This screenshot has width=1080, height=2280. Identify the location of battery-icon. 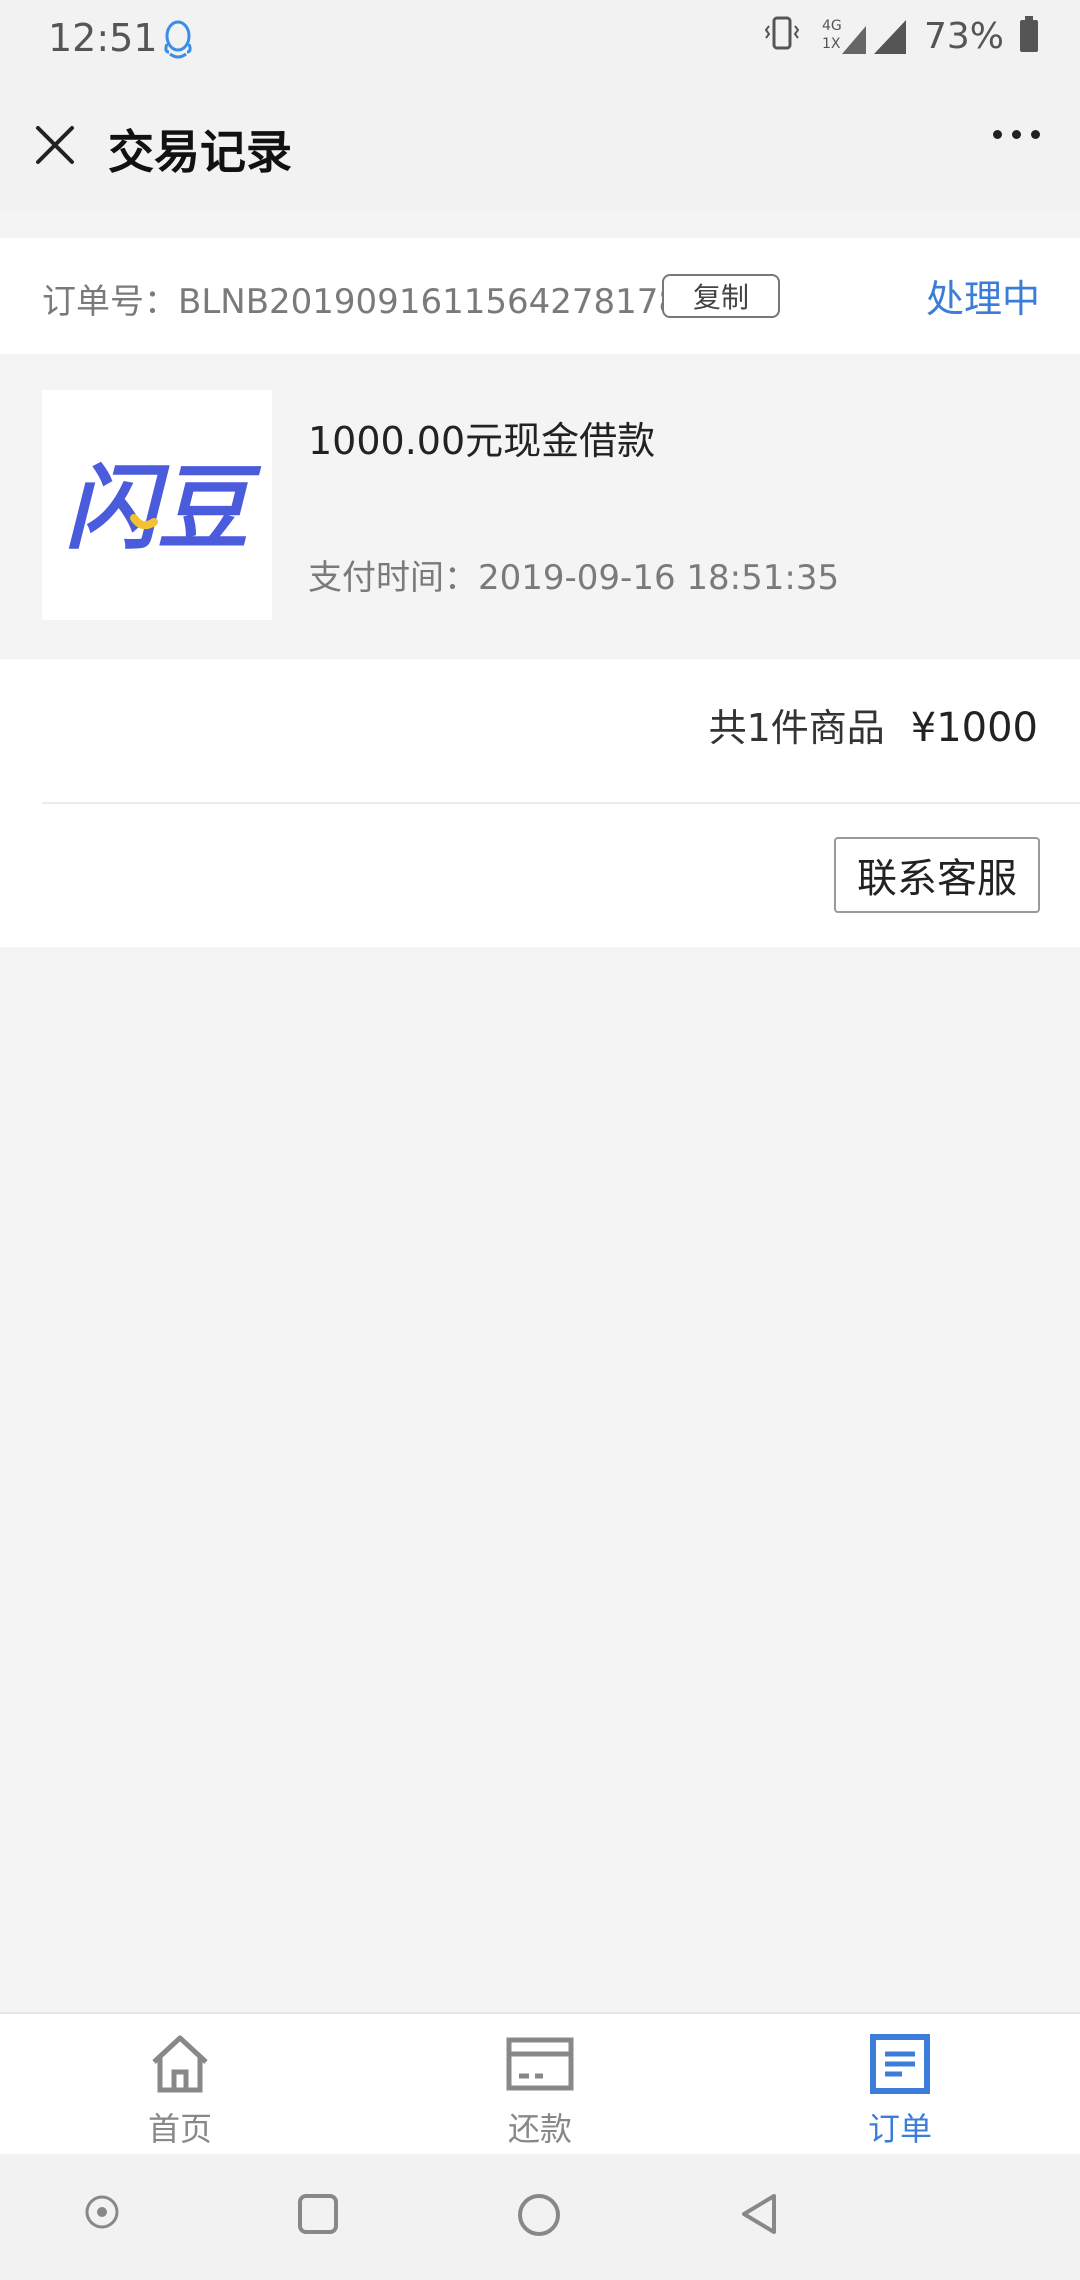
(1029, 36).